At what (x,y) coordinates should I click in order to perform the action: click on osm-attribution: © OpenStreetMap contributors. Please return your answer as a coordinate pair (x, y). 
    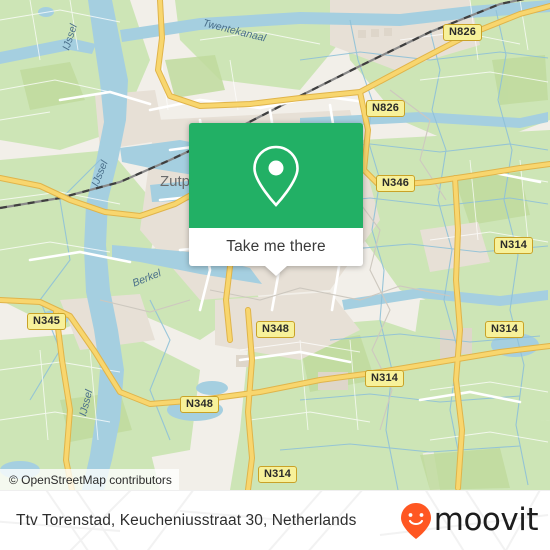
    Looking at the image, I should click on (89, 479).